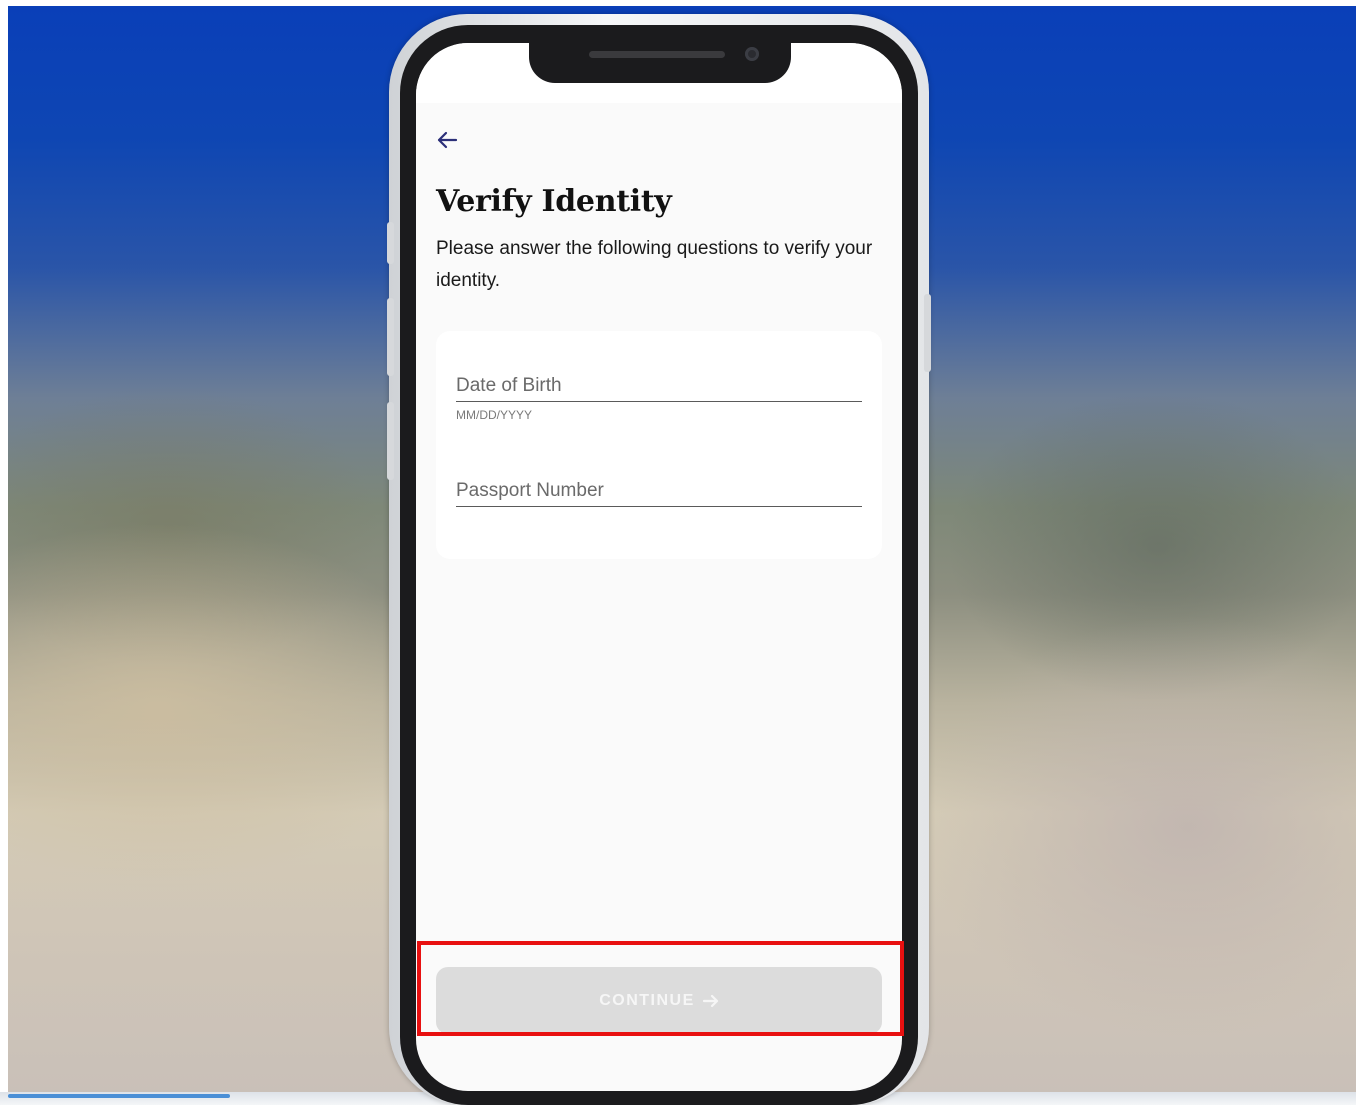  I want to click on back-button, so click(447, 140).